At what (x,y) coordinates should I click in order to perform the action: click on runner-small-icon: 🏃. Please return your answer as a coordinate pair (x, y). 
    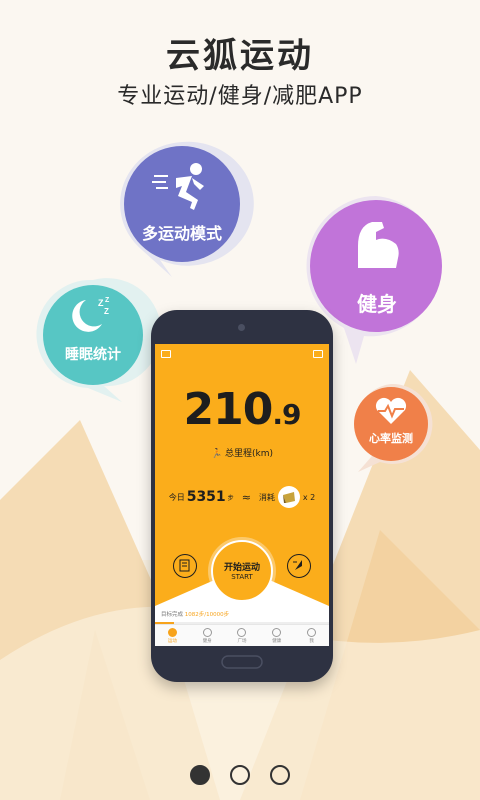
    Looking at the image, I should click on (216, 454).